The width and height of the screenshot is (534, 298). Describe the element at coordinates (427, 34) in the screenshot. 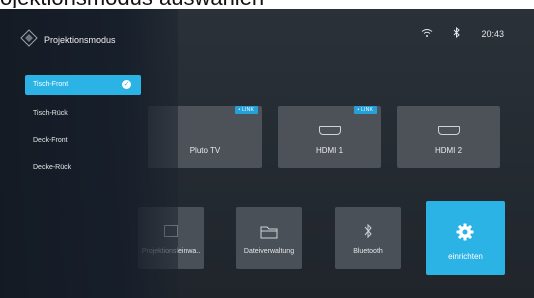

I see `wifi-icon` at that location.